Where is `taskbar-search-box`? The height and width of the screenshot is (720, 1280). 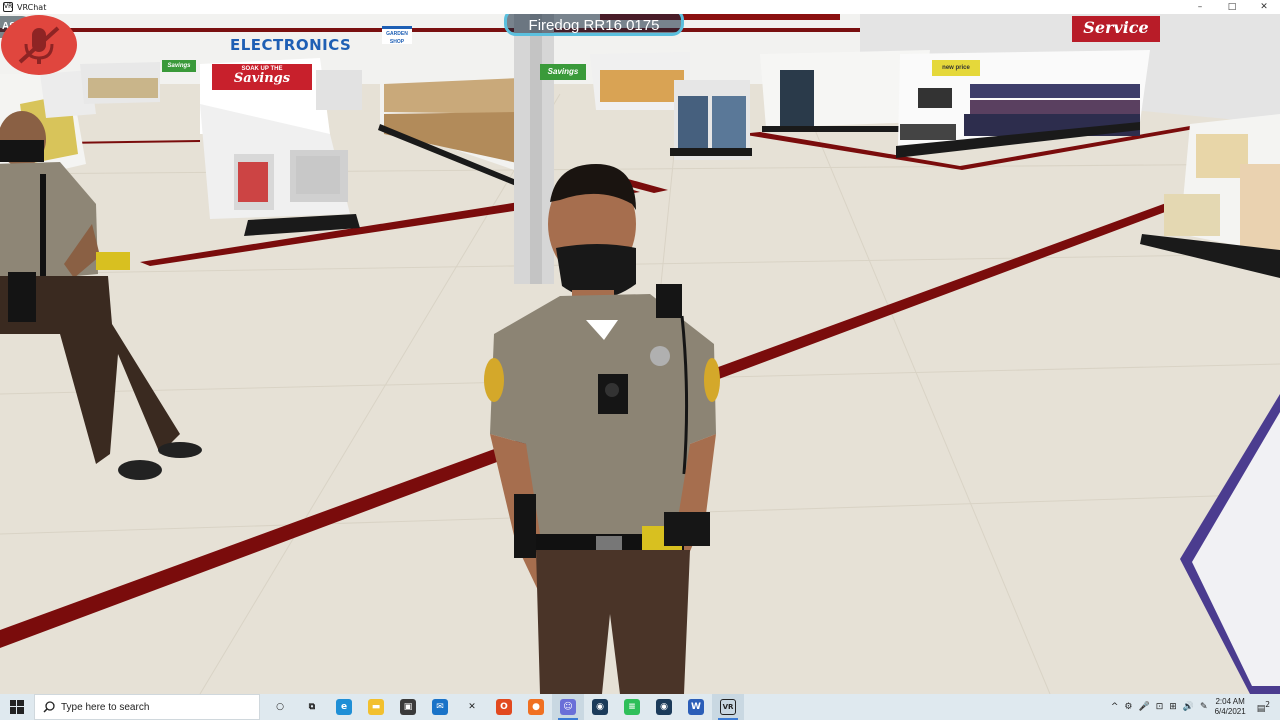
taskbar-search-box is located at coordinates (147, 707).